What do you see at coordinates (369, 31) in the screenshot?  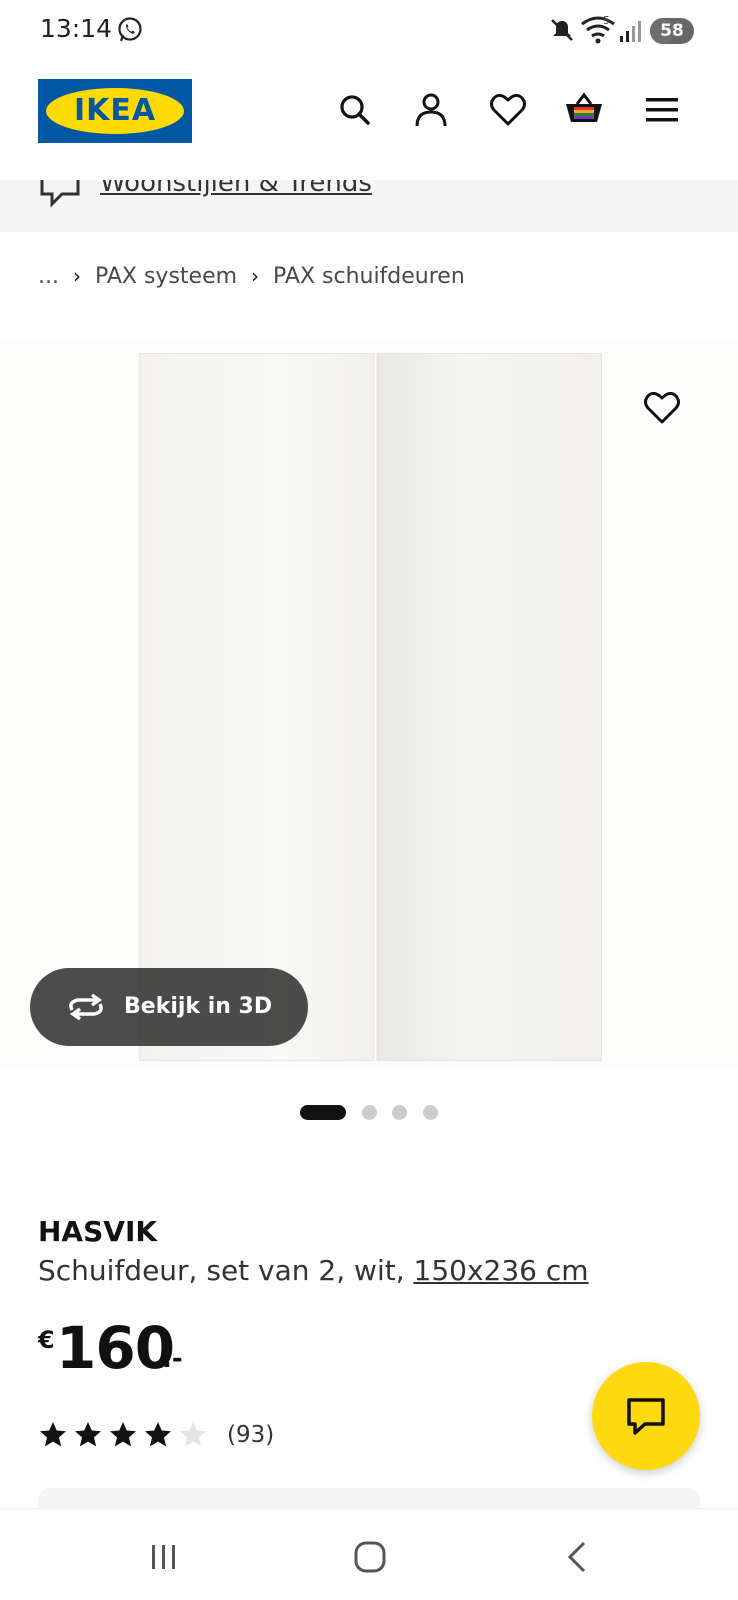 I see `status-bar: 13:14 5 58` at bounding box center [369, 31].